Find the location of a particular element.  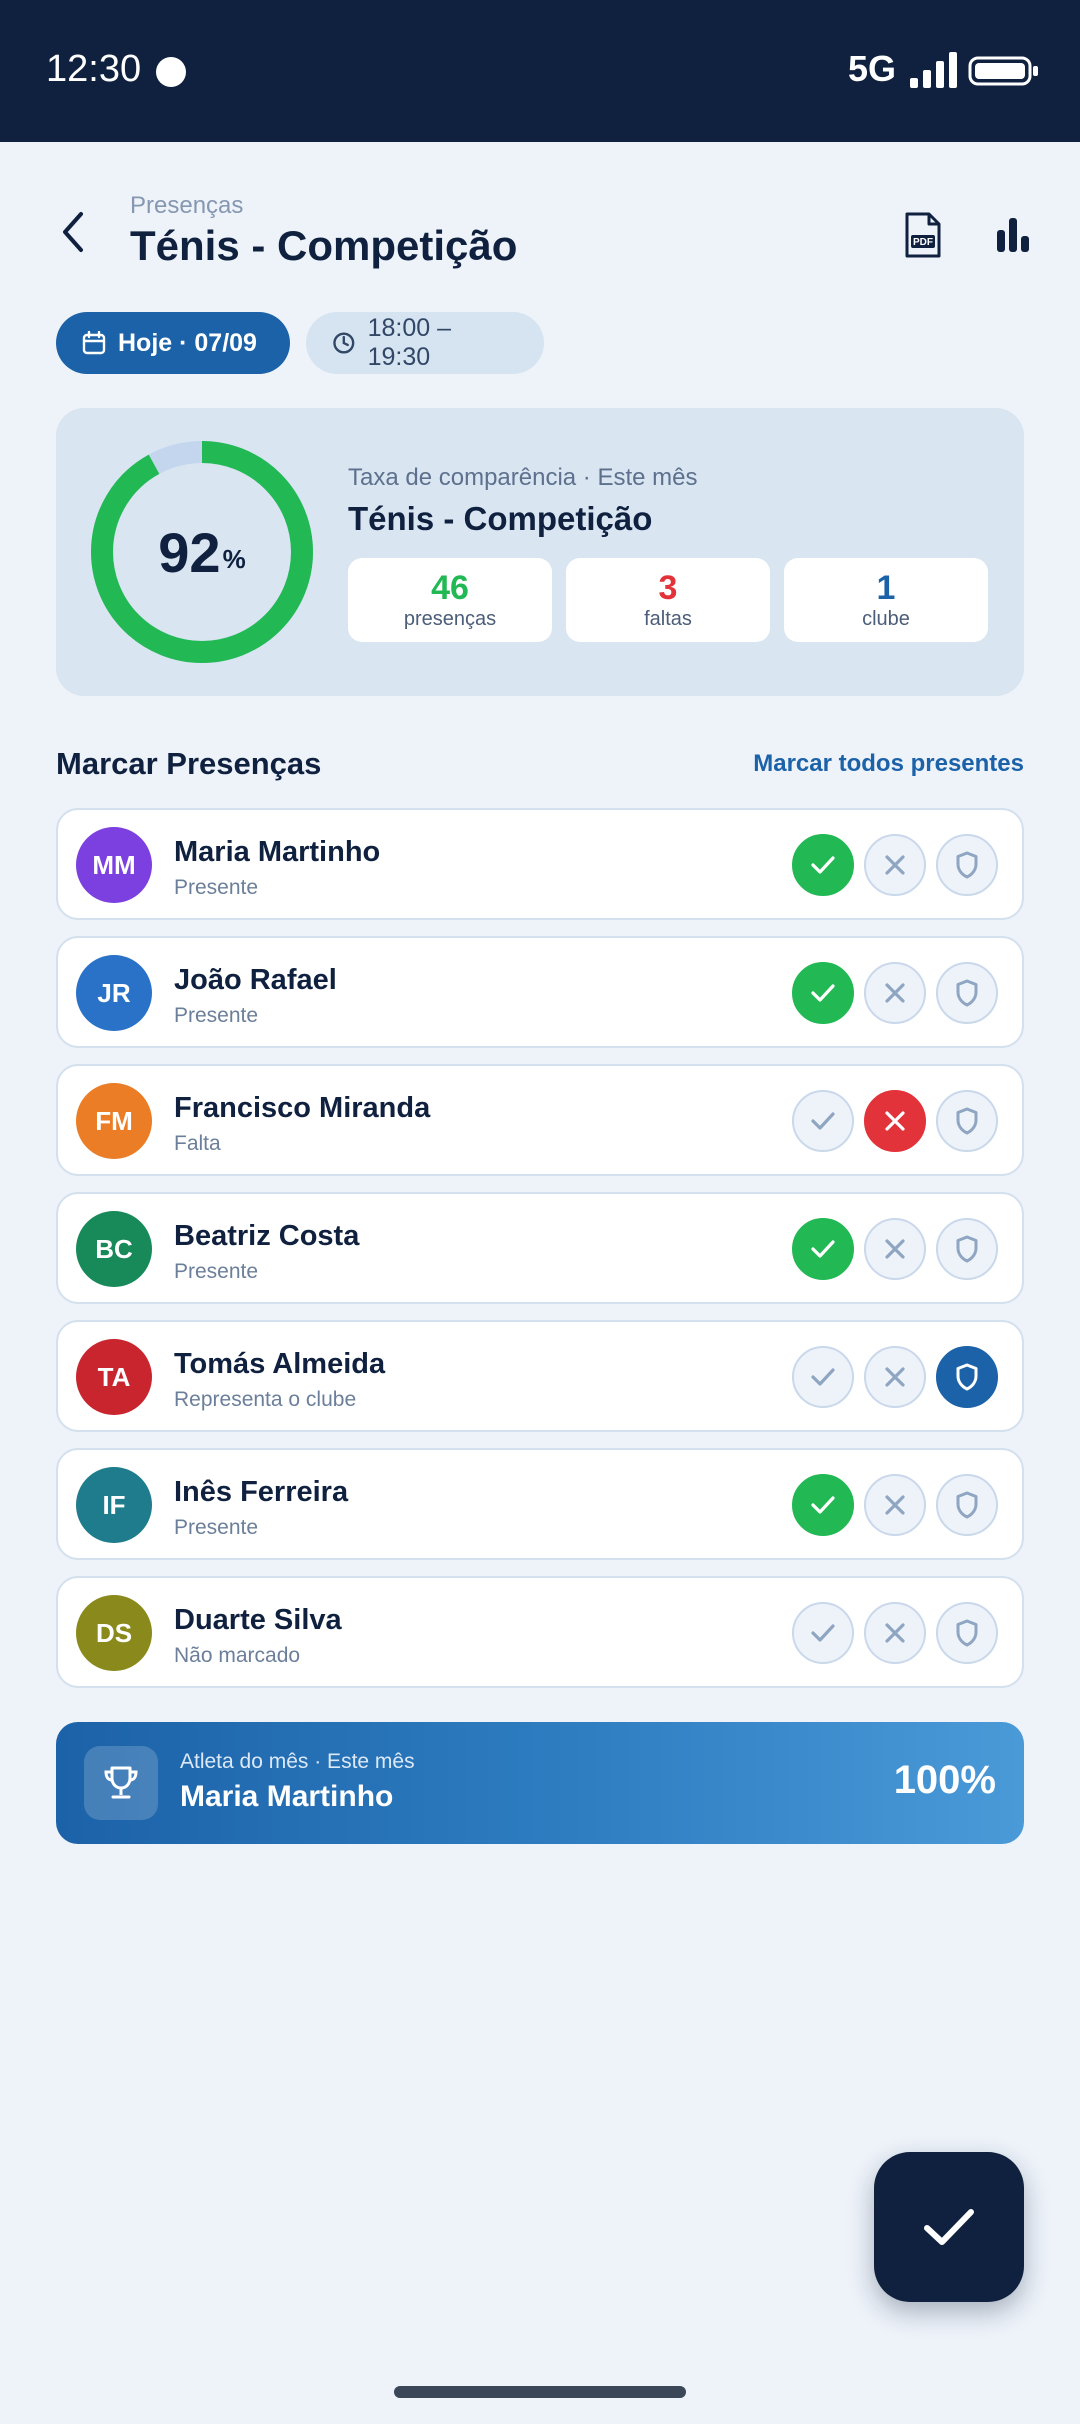

calendar-icon is located at coordinates (94, 343).